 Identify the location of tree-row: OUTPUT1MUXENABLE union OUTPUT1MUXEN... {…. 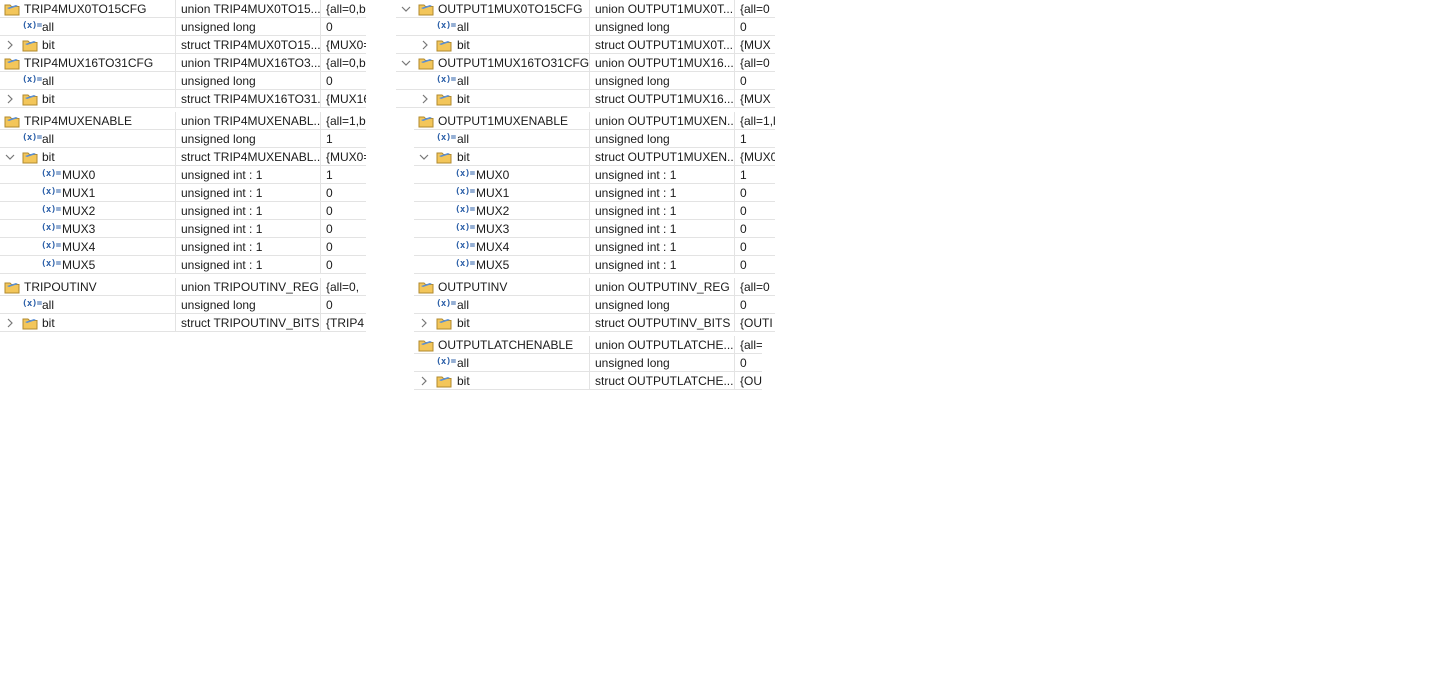
(594, 121).